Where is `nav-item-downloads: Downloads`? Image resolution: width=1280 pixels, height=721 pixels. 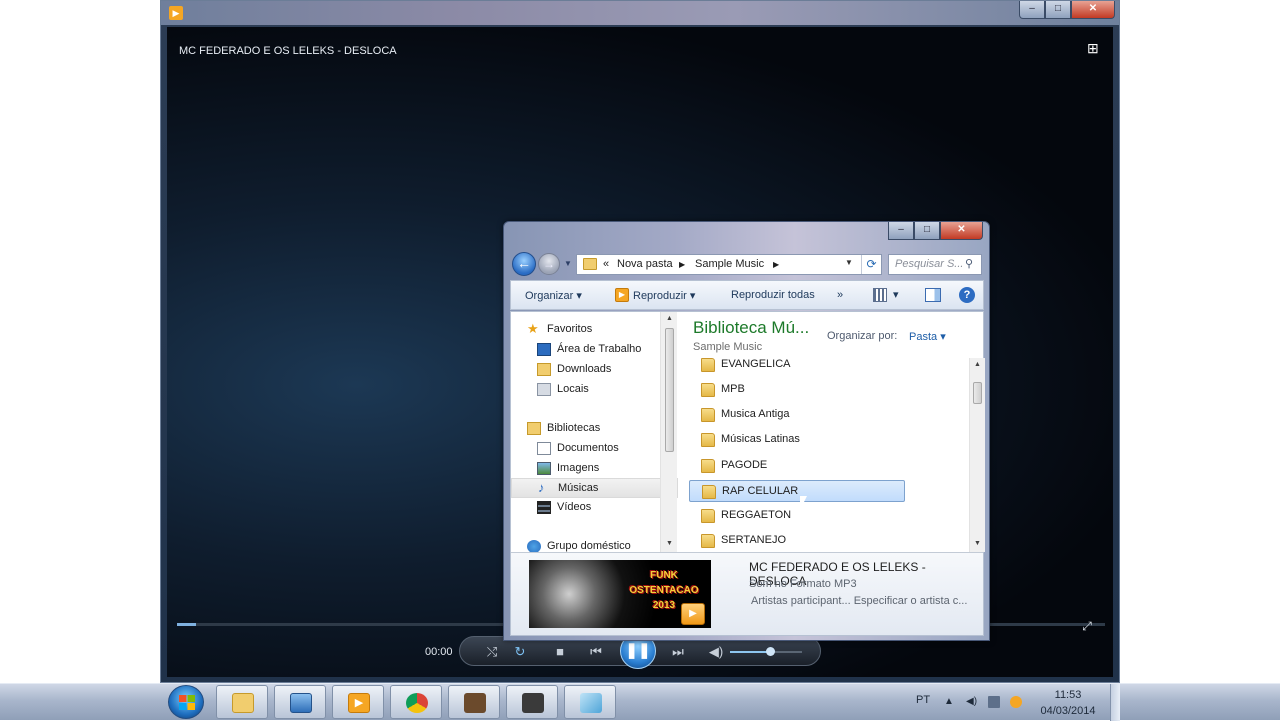
nav-item-downloads: Downloads is located at coordinates (594, 370).